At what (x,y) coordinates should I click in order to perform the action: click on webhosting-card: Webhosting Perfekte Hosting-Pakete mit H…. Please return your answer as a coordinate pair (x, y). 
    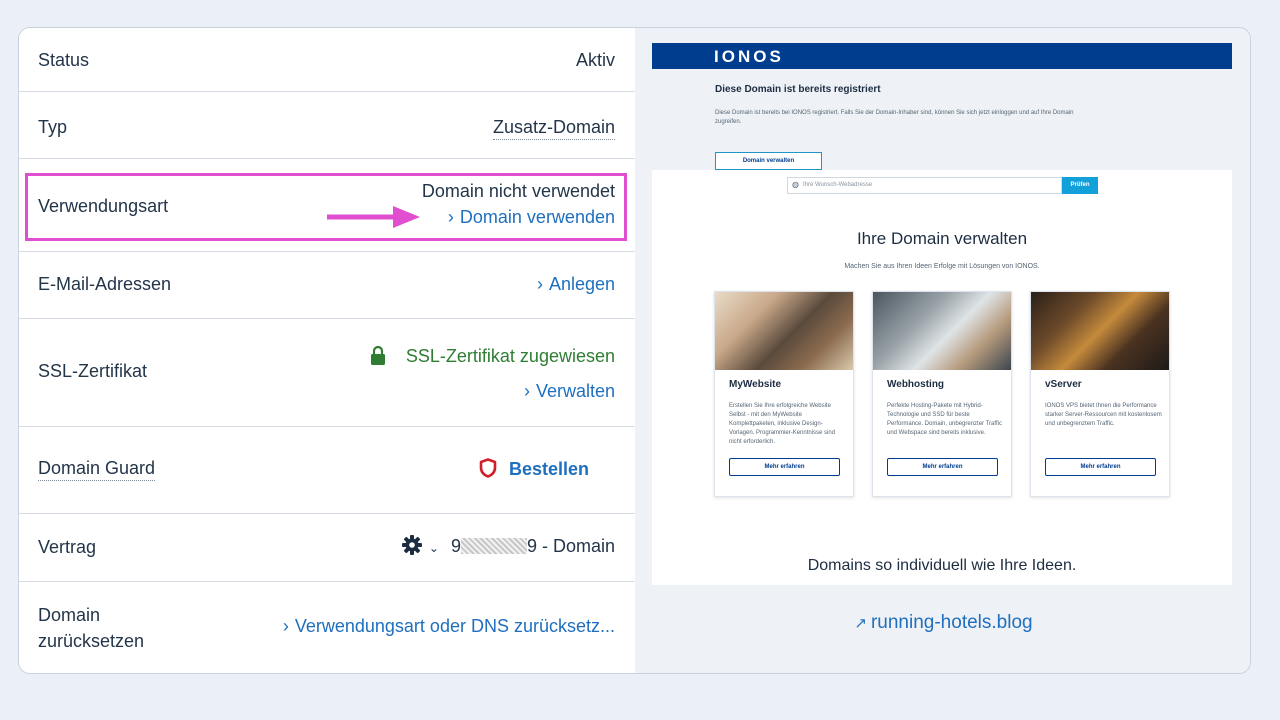
    Looking at the image, I should click on (942, 394).